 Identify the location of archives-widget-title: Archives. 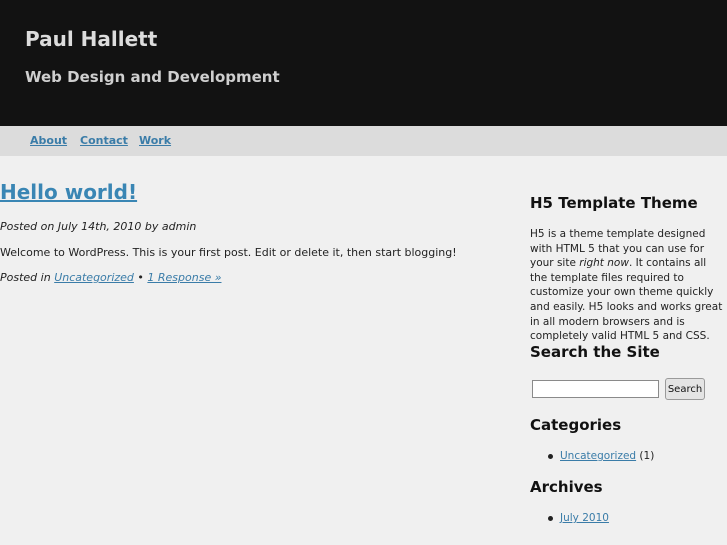
(566, 487).